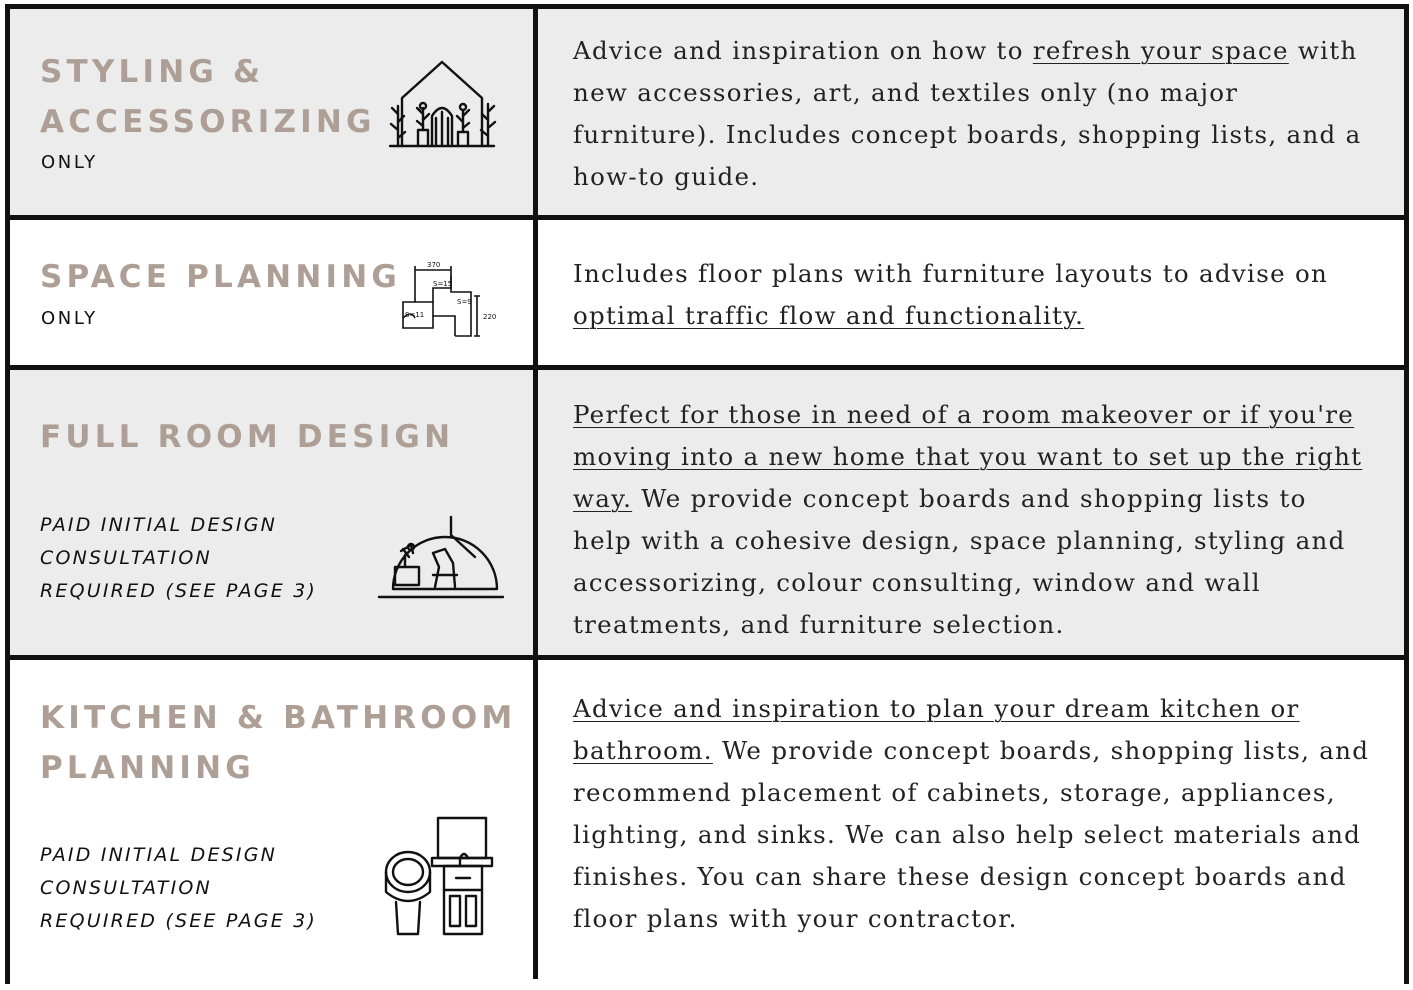 The height and width of the screenshot is (990, 1413). I want to click on plan-dimension-label: 220, so click(489, 317).